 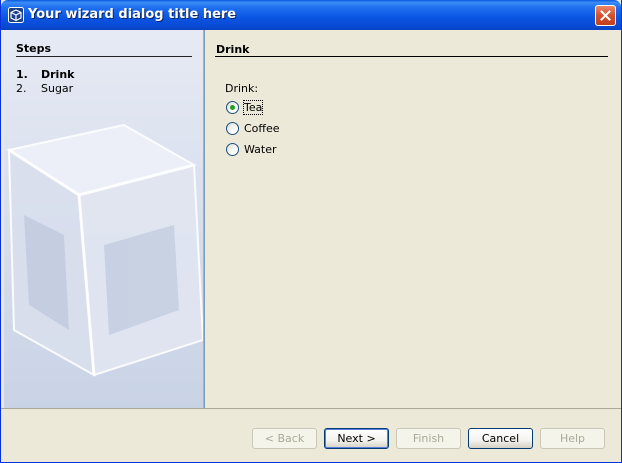 I want to click on help-button: Help, so click(x=572, y=438).